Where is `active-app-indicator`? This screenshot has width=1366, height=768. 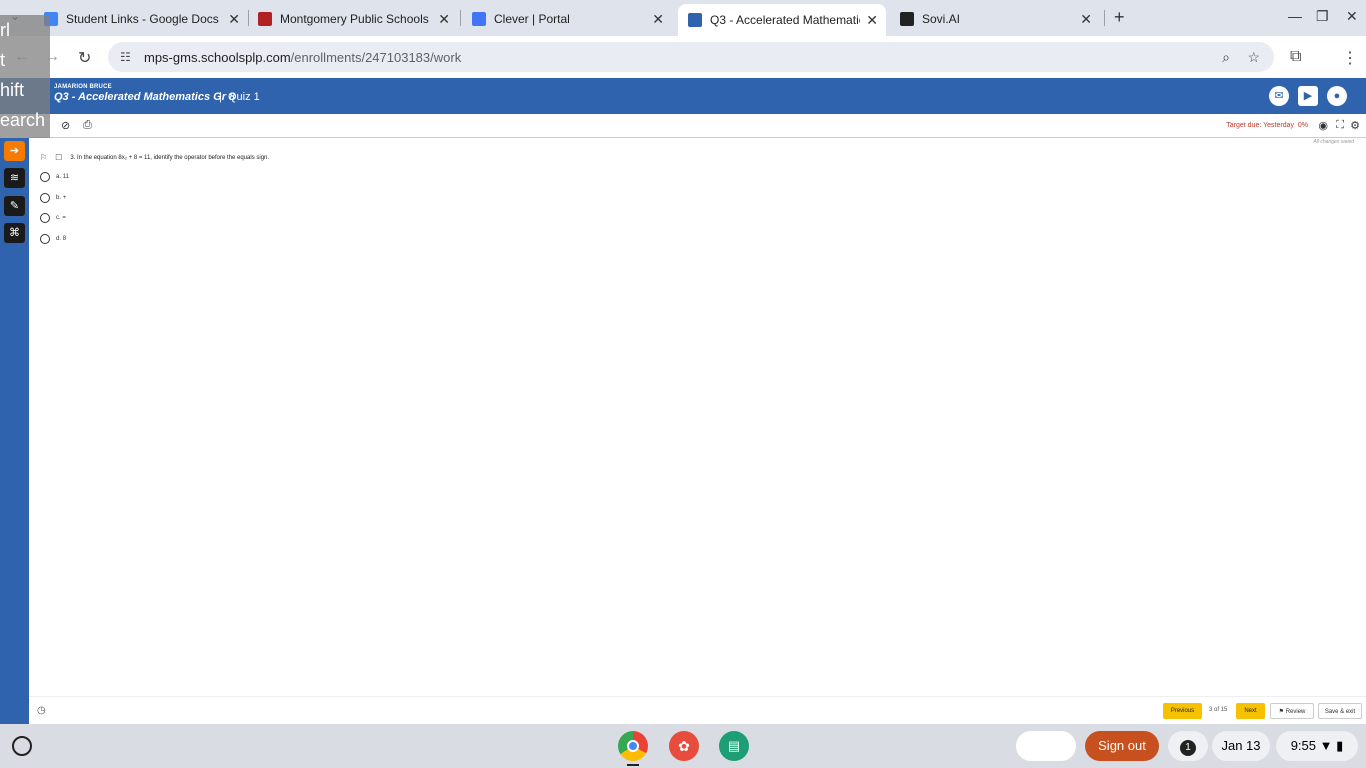 active-app-indicator is located at coordinates (633, 765).